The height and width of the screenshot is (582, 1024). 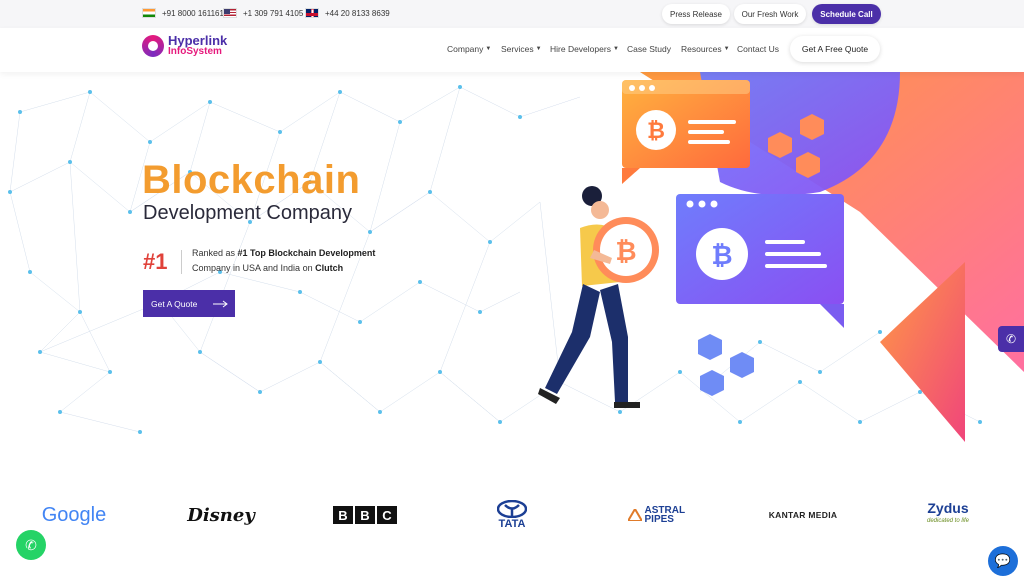 What do you see at coordinates (948, 508) in the screenshot?
I see `zydus-logo-text: Zydus` at bounding box center [948, 508].